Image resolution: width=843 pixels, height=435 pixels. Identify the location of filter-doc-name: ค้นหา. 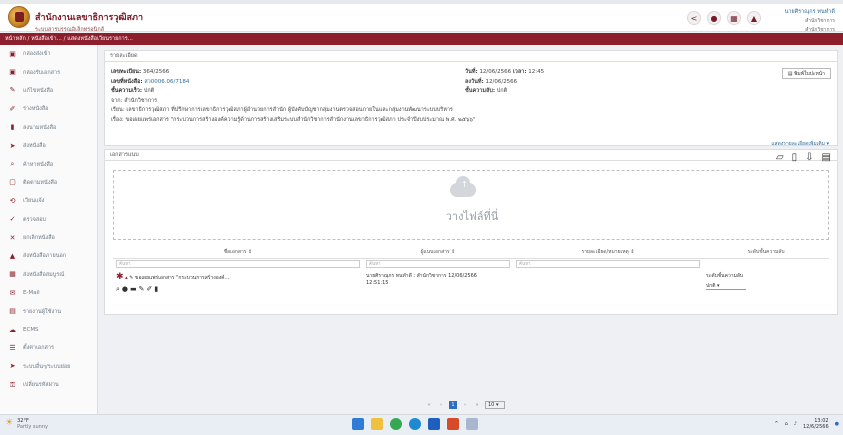
(238, 263).